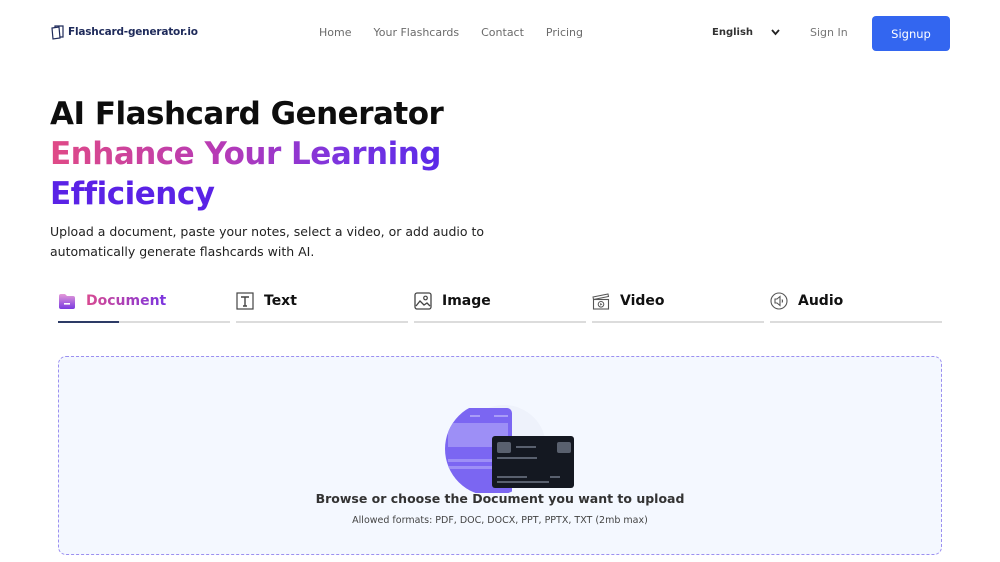  Describe the element at coordinates (779, 301) in the screenshot. I see `speaker-icon` at that location.